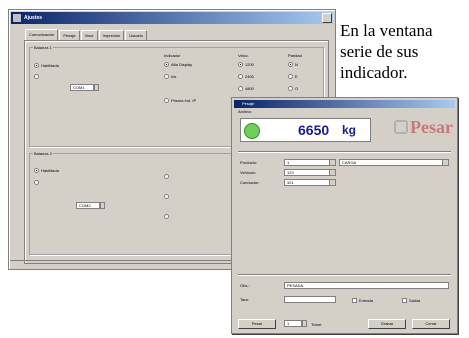  I want to click on paragraph: En la ventana serie de sus indicador., so click(404, 51).